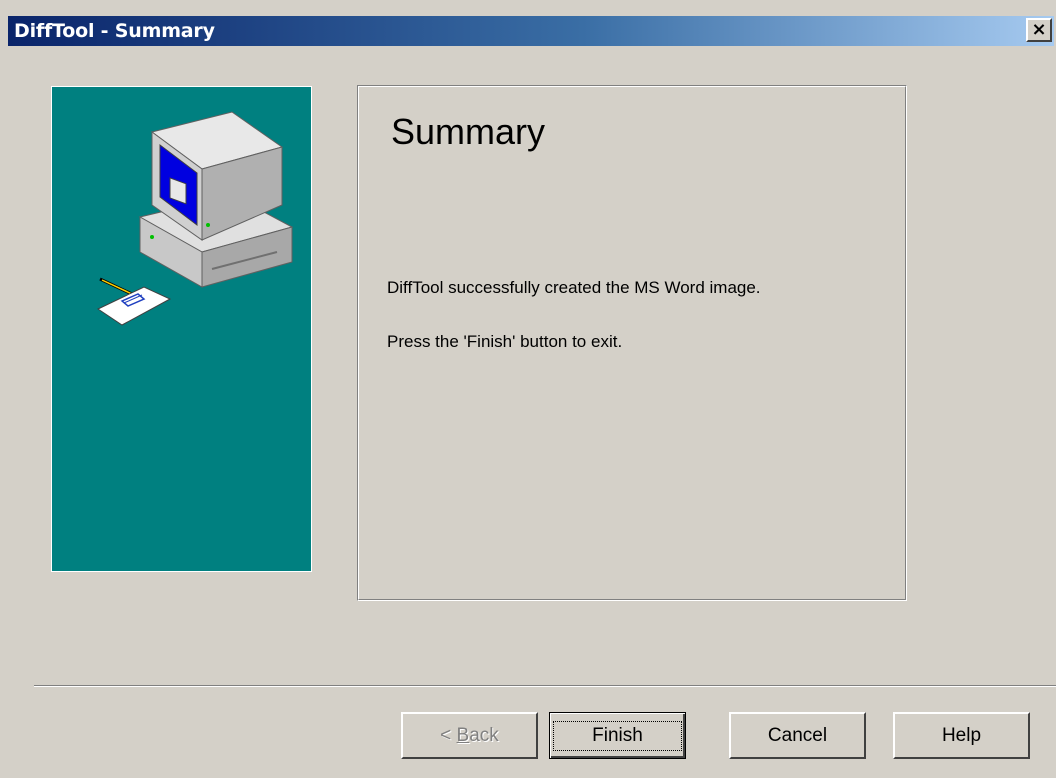 This screenshot has width=1056, height=778. I want to click on button-separator, so click(545, 686).